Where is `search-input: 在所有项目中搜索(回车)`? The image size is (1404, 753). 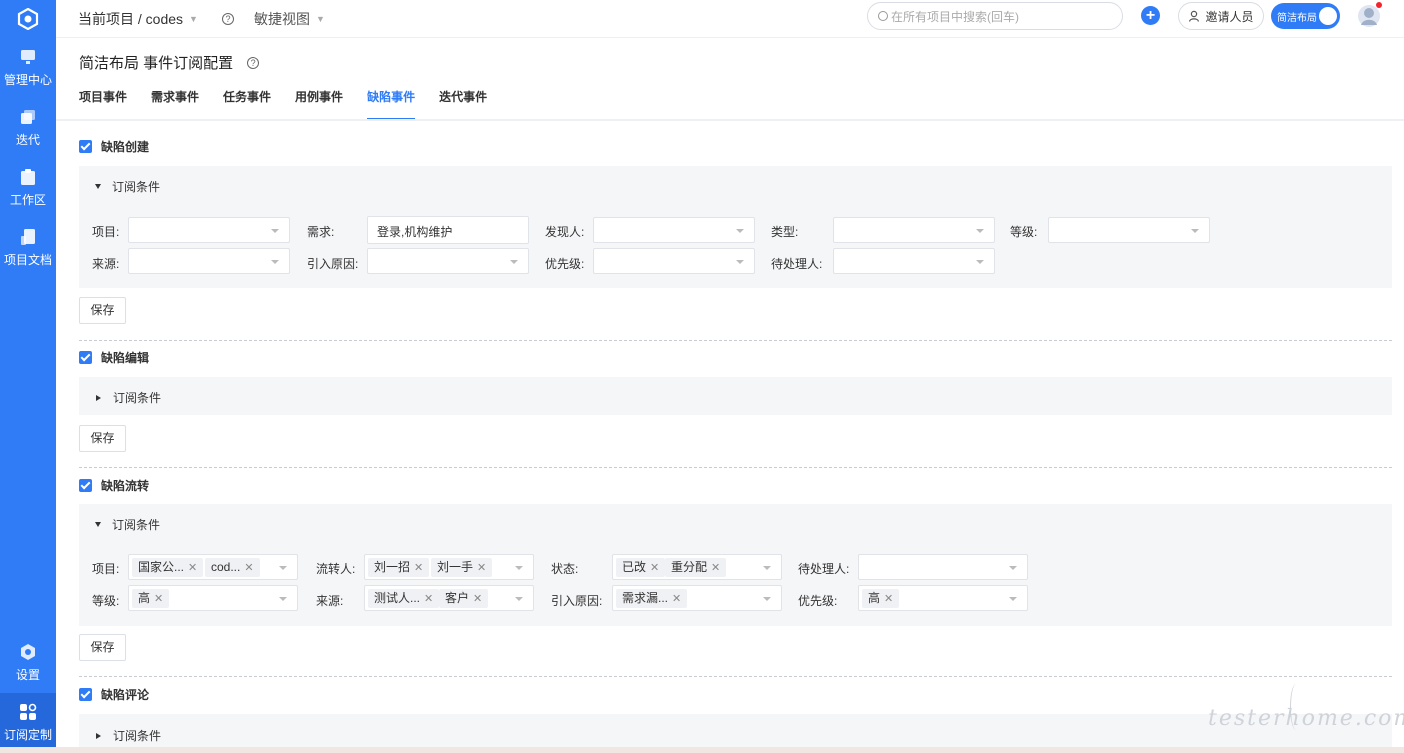 search-input: 在所有项目中搜索(回车) is located at coordinates (995, 16).